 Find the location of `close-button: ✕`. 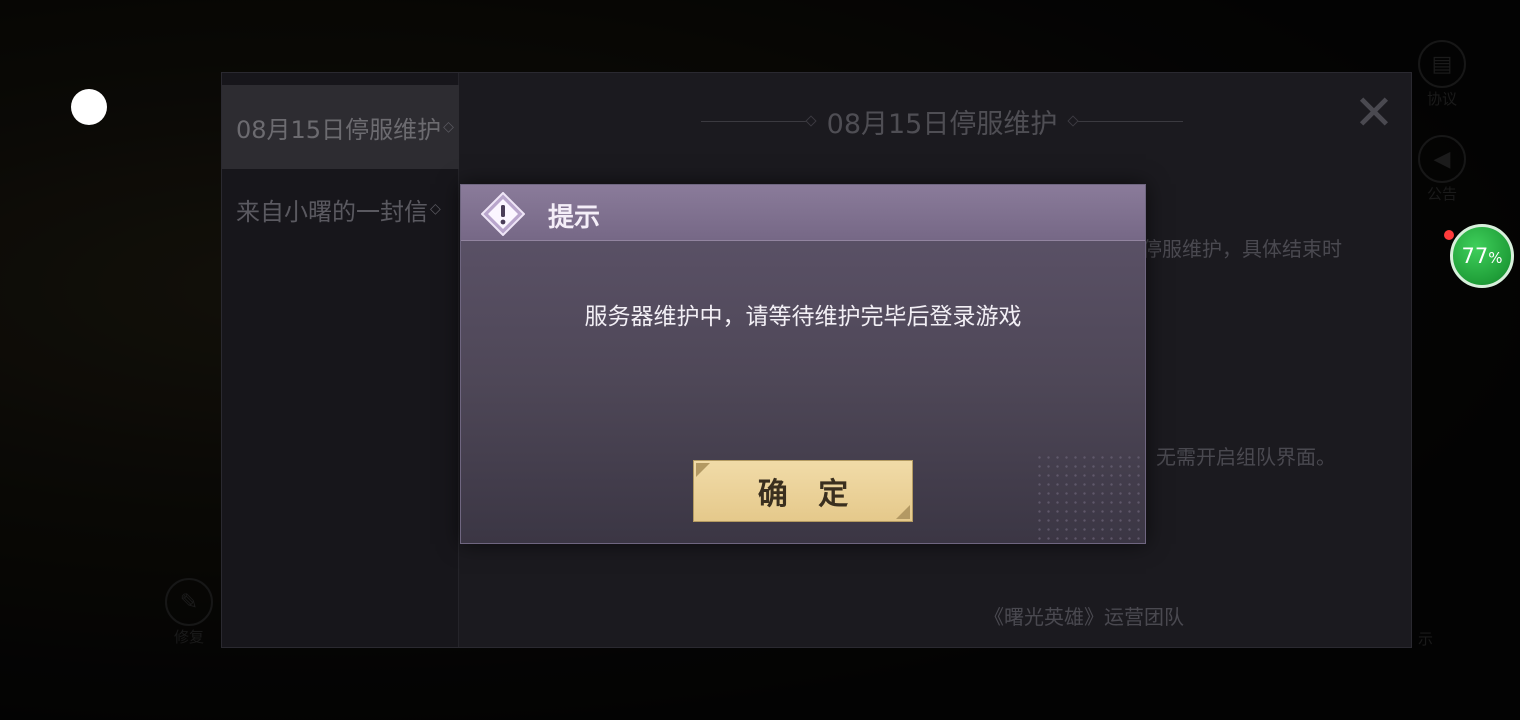

close-button: ✕ is located at coordinates (1374, 113).